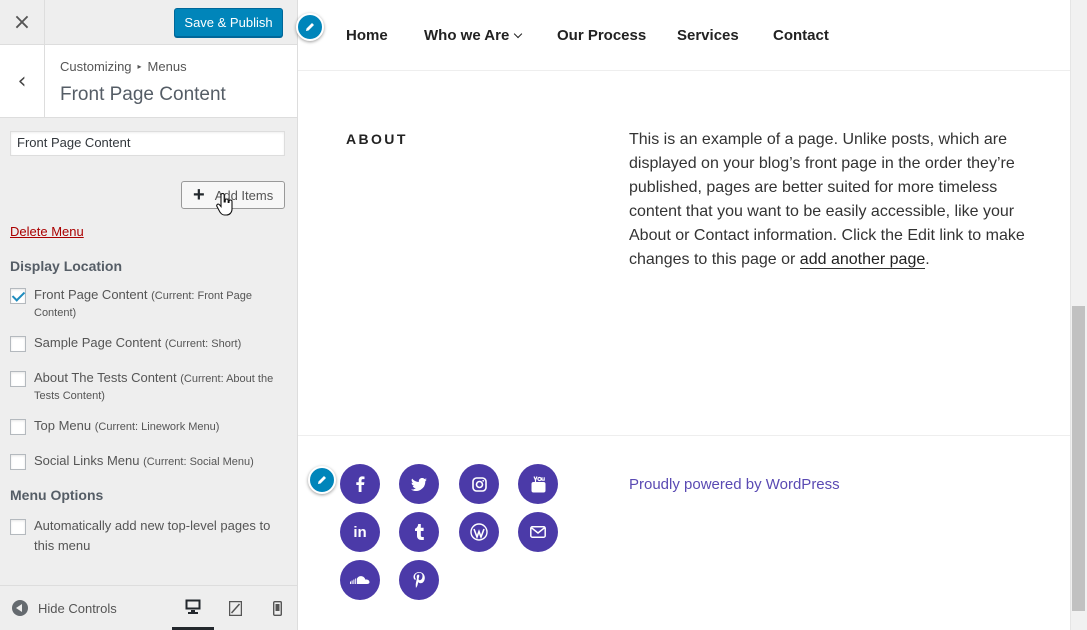  I want to click on edit-social-pencil-icon, so click(322, 480).